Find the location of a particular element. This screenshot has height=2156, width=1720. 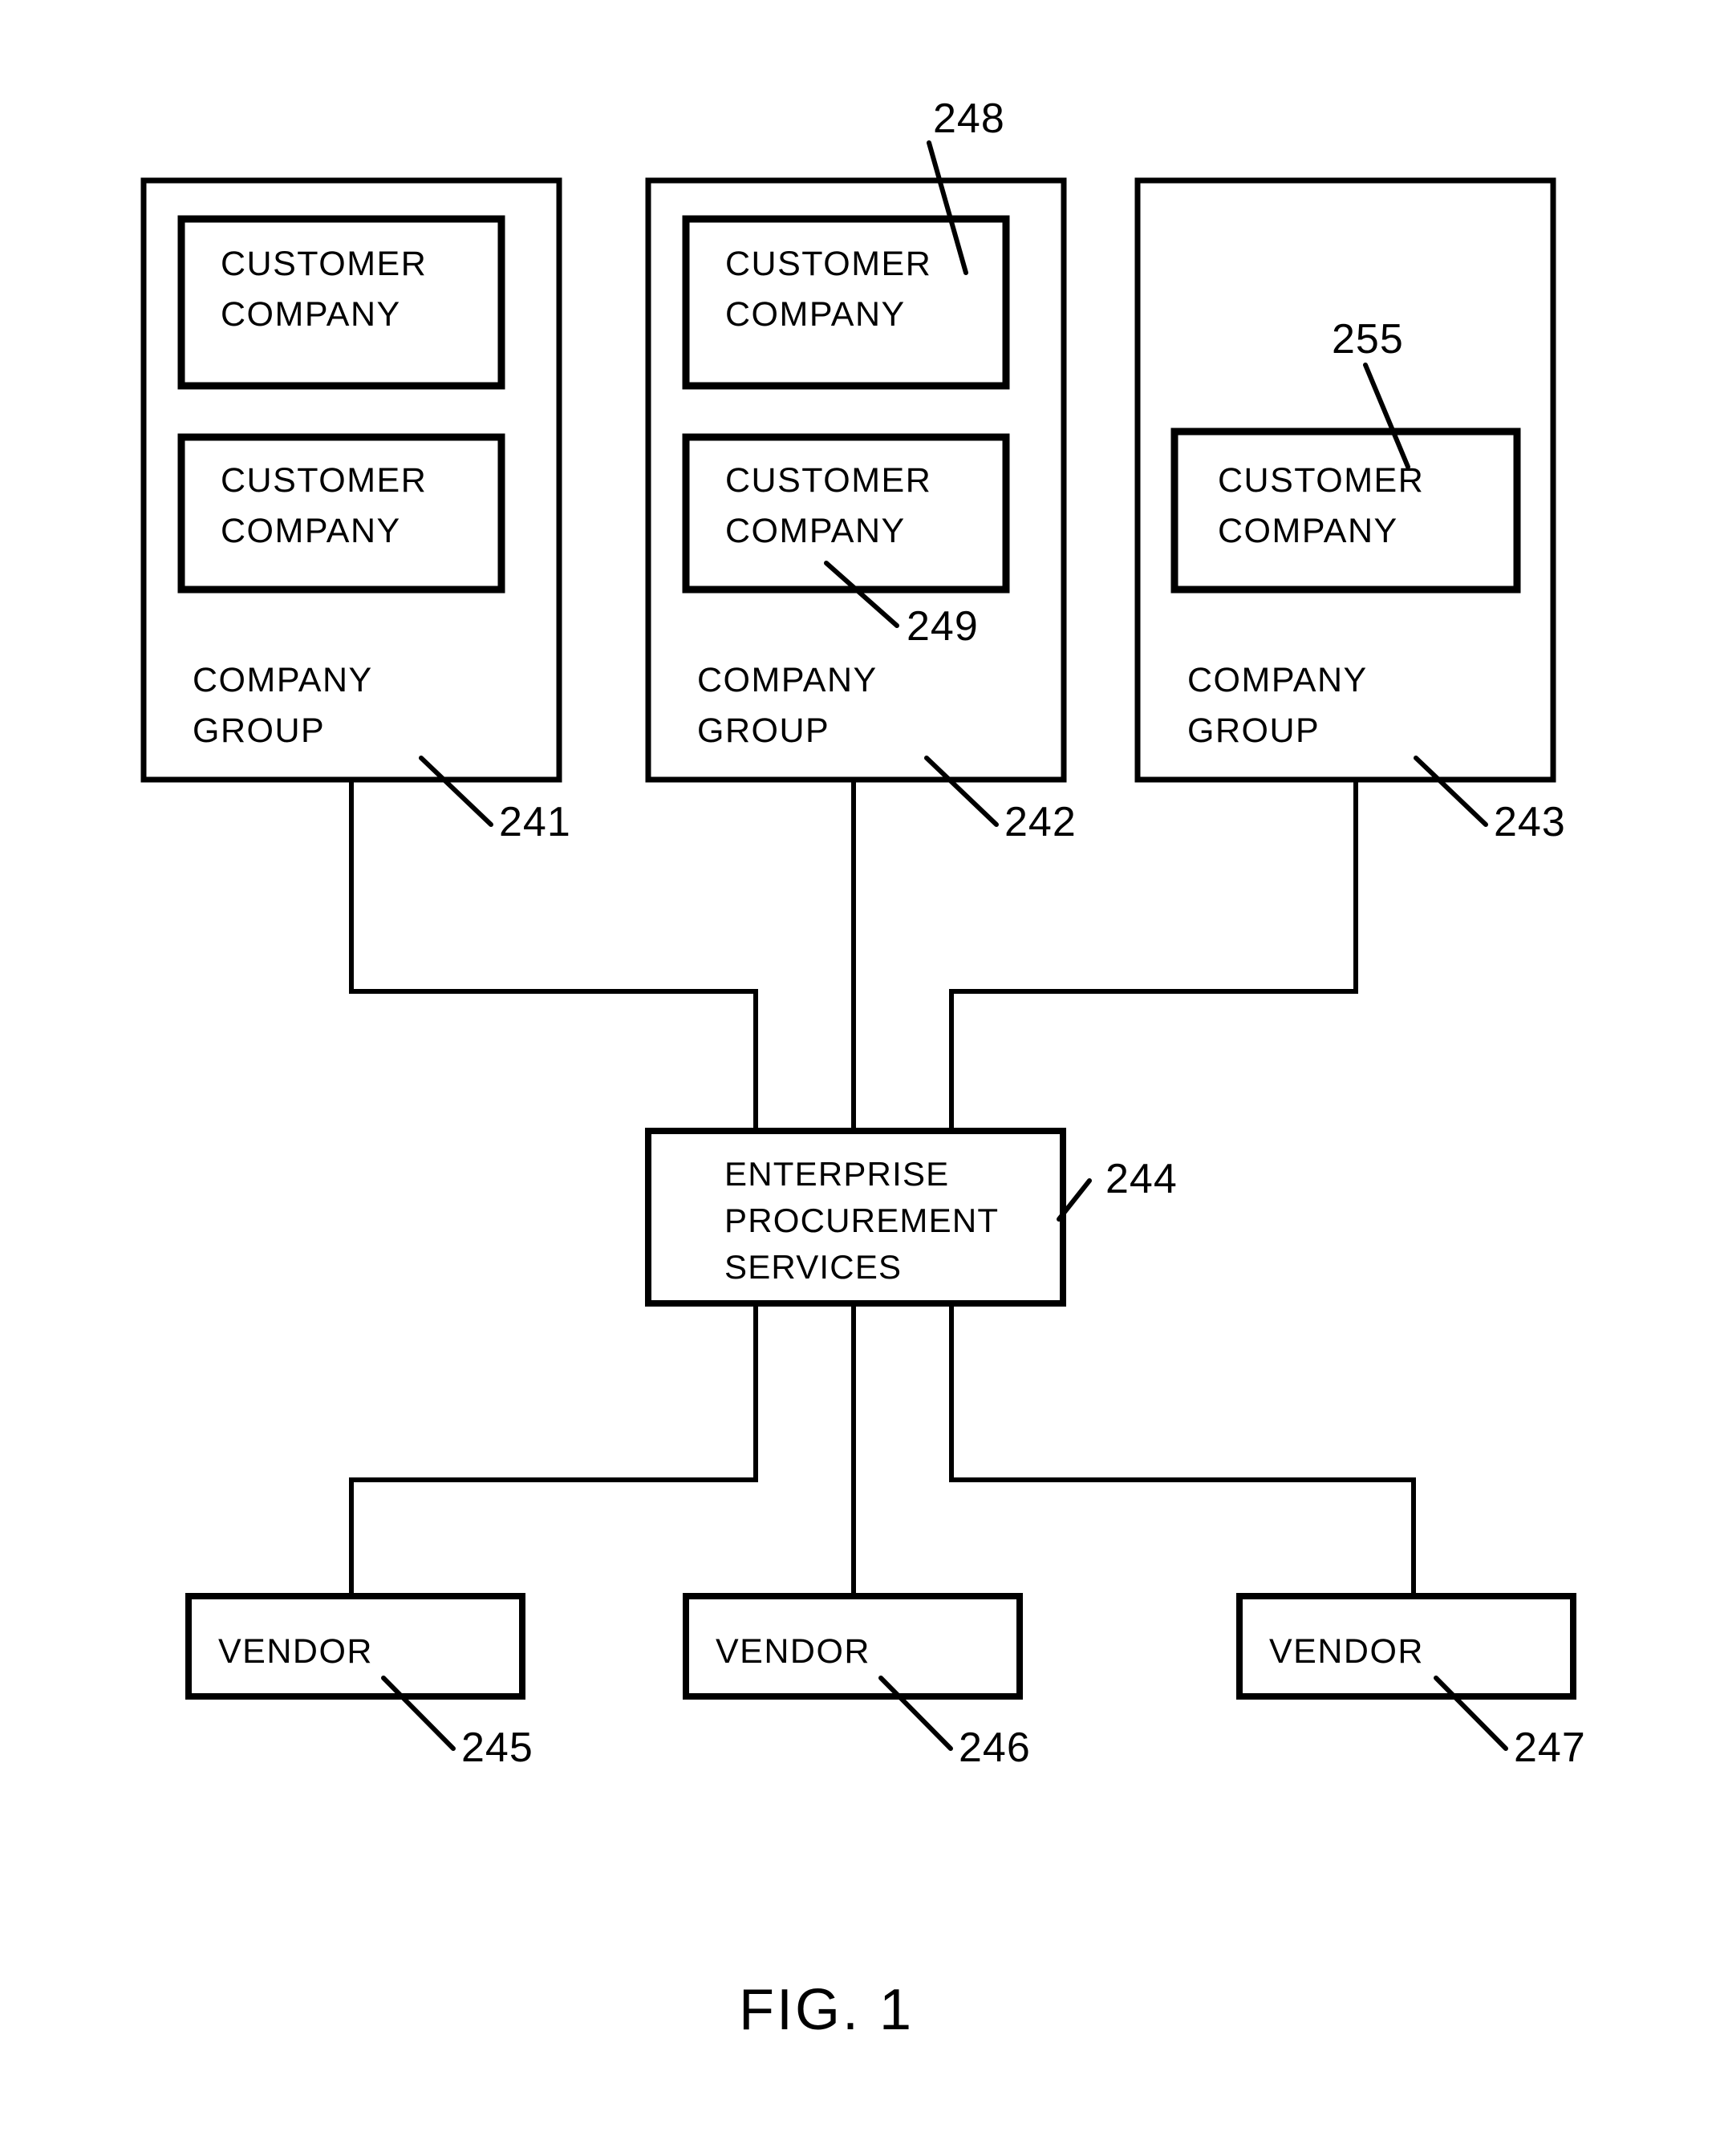

ref-number-246: 246 is located at coordinates (995, 1747).